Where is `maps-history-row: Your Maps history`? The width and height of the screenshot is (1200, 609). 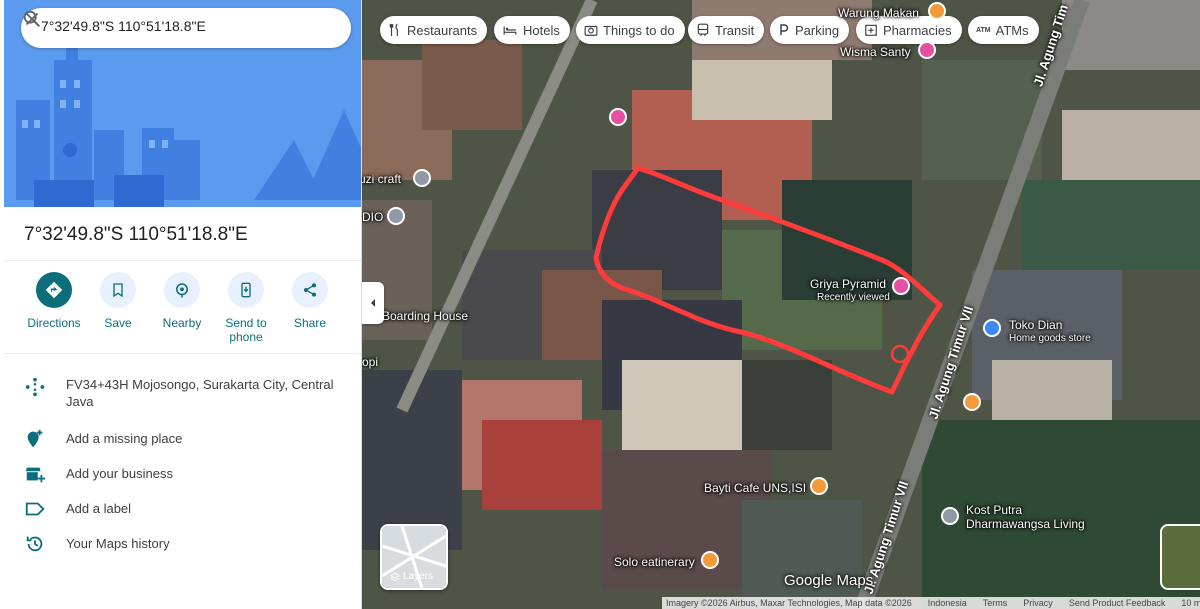
maps-history-row: Your Maps history is located at coordinates (180, 544).